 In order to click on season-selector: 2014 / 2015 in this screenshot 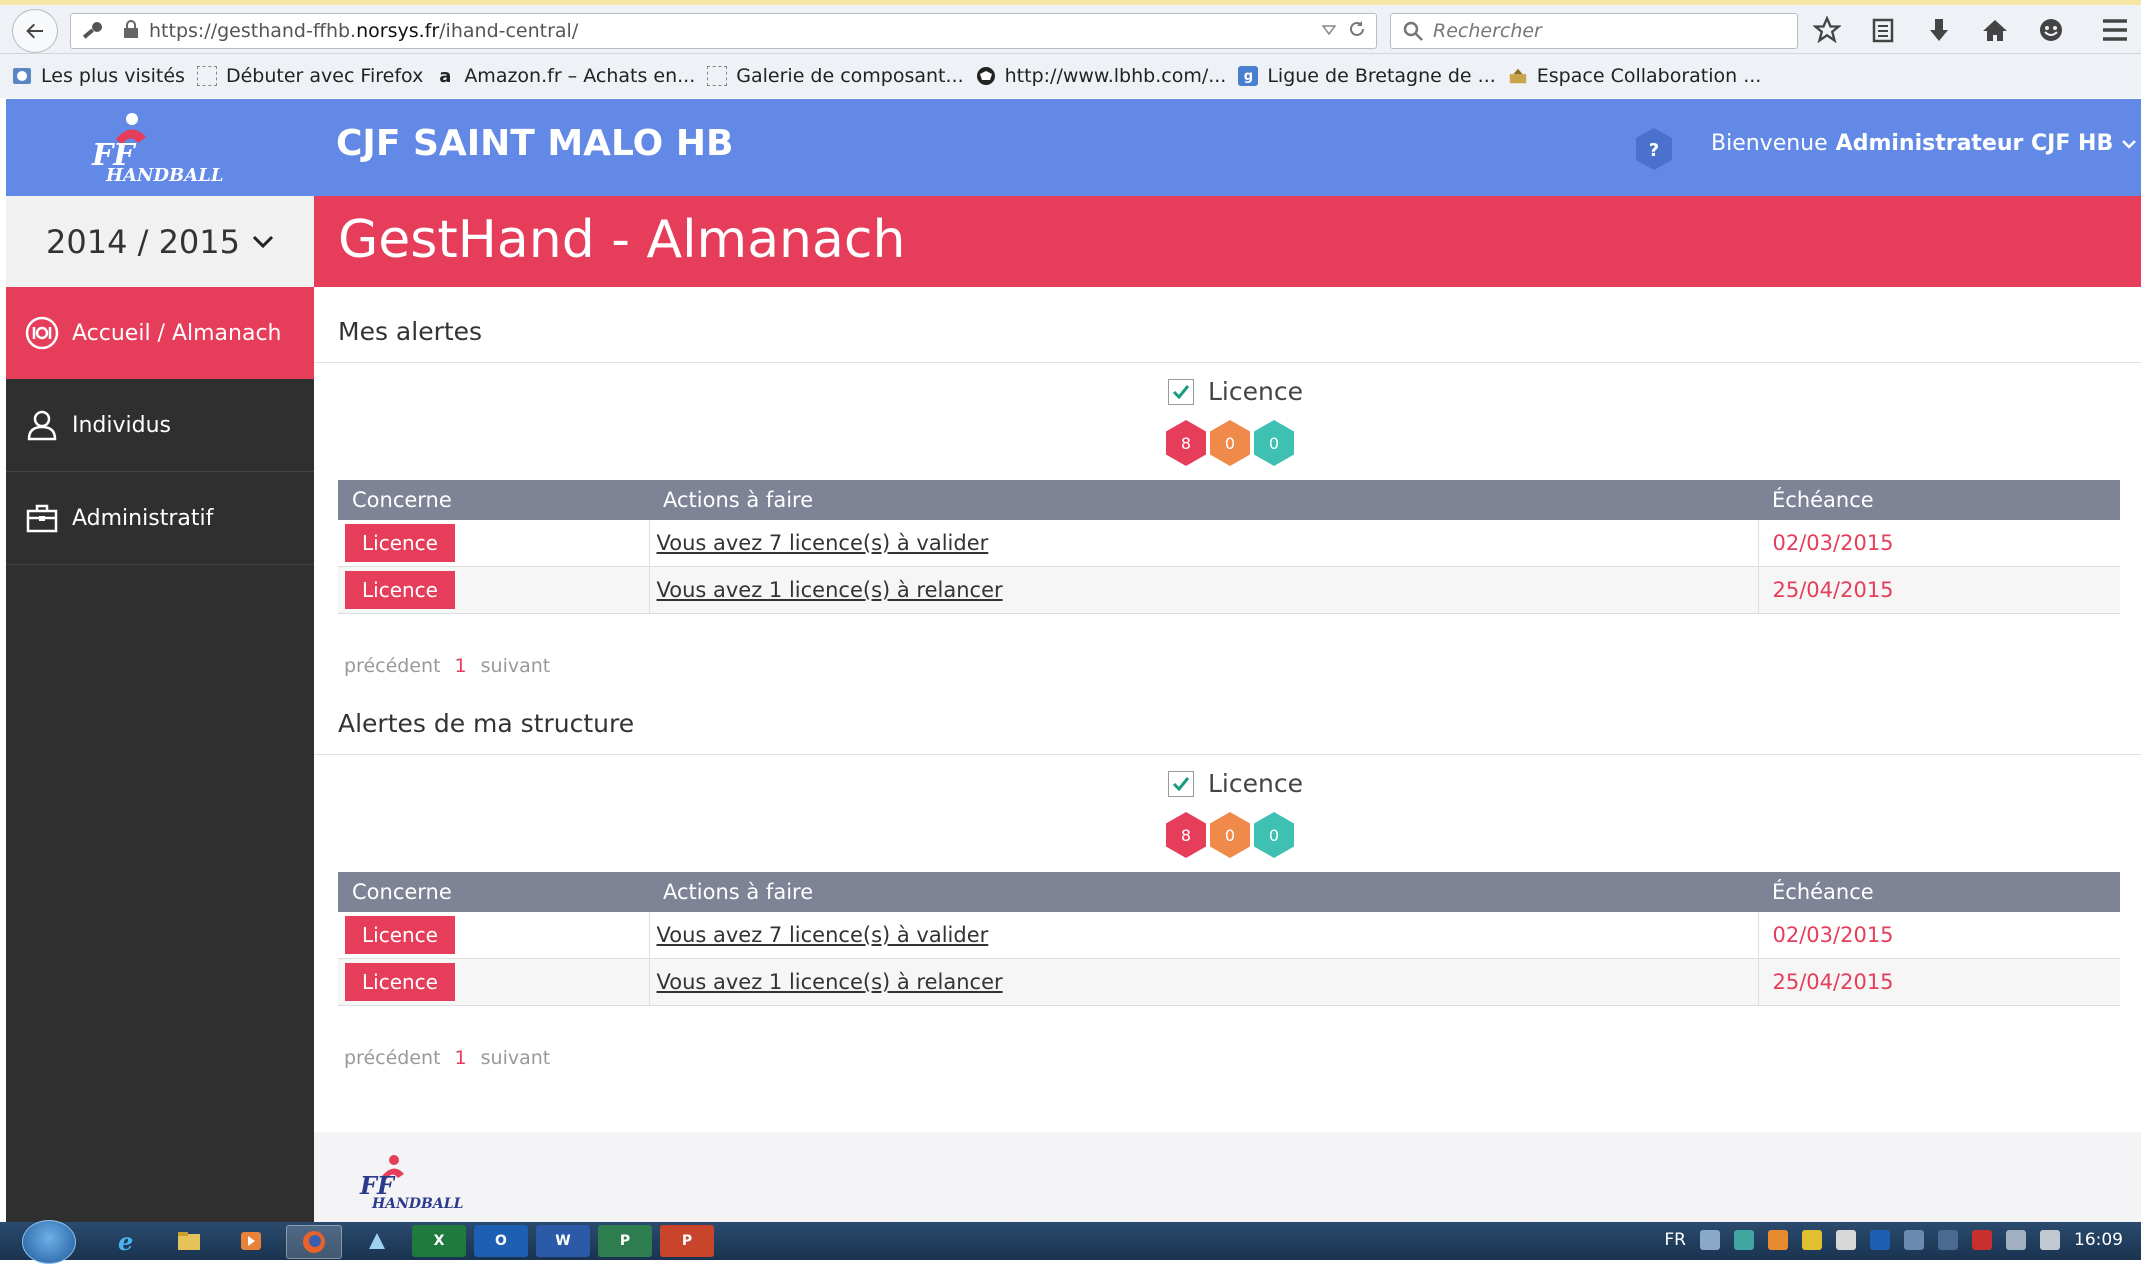, I will do `click(160, 241)`.